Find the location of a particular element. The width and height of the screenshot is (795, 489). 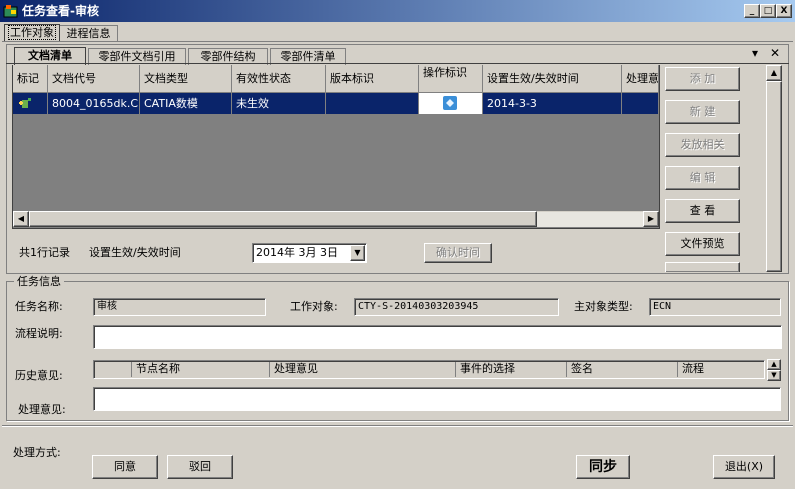

subtab-part-doc-ref-label: 零部件文档引用 is located at coordinates (137, 56).